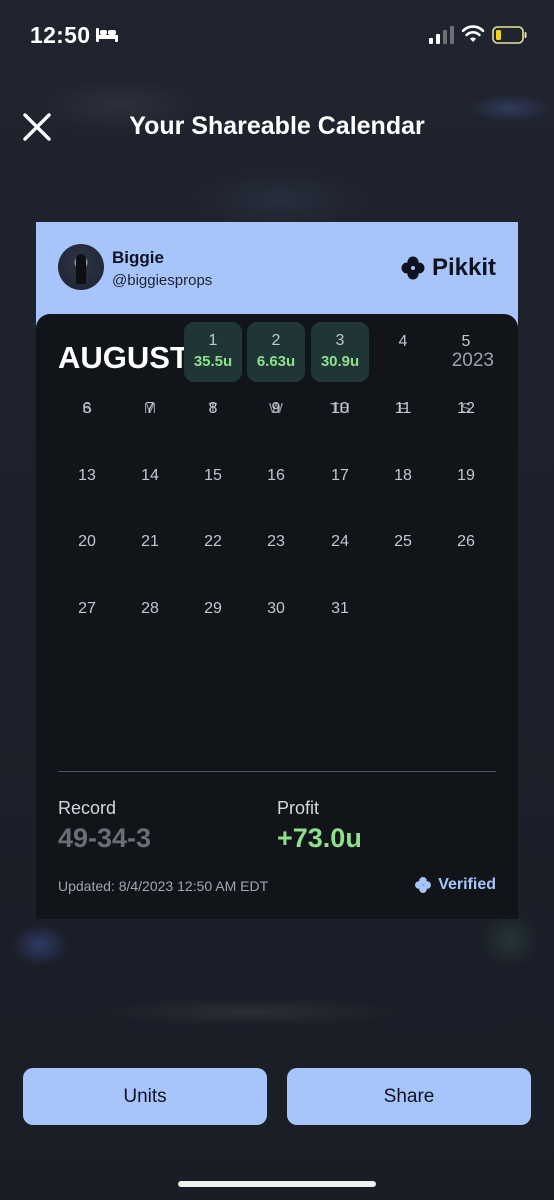  What do you see at coordinates (340, 486) in the screenshot?
I see `calendar-day: 17` at bounding box center [340, 486].